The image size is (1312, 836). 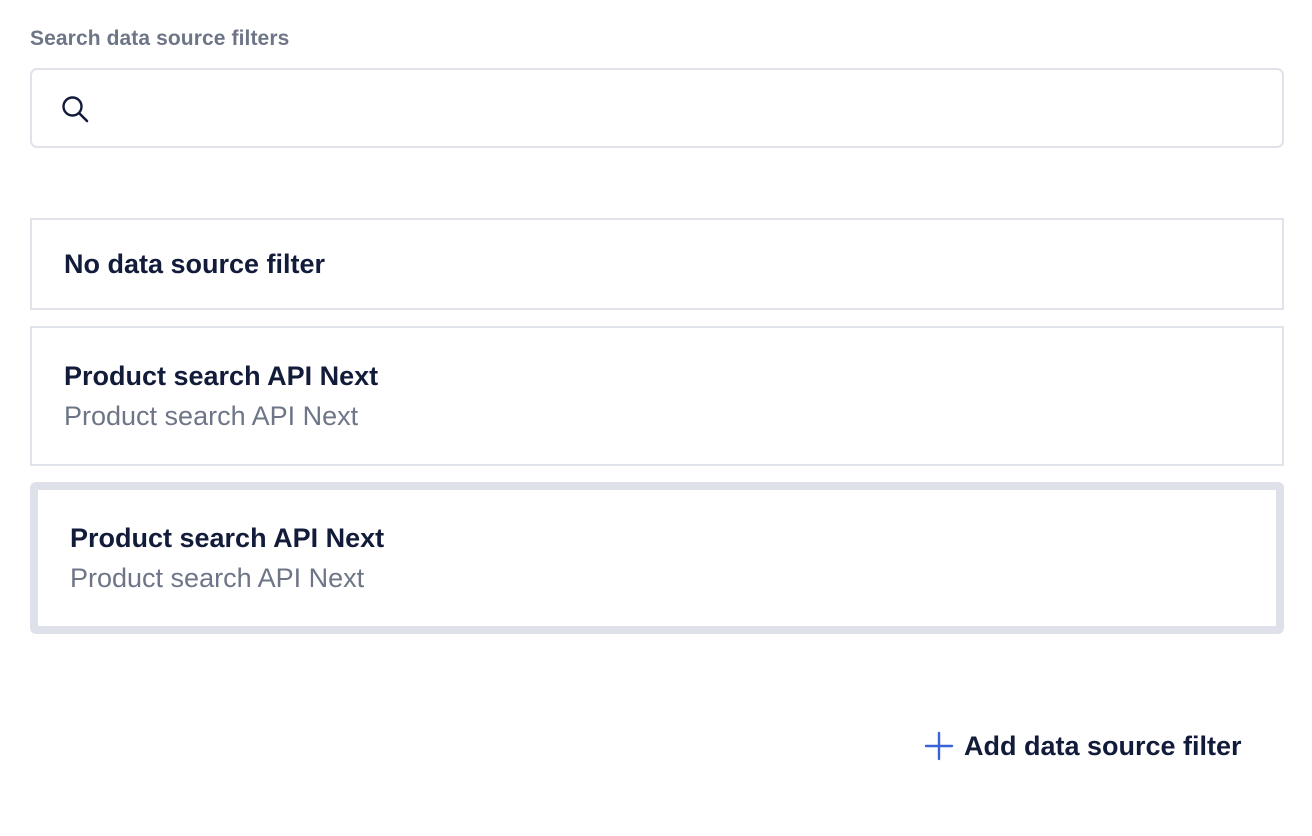 I want to click on search-box, so click(x=657, y=108).